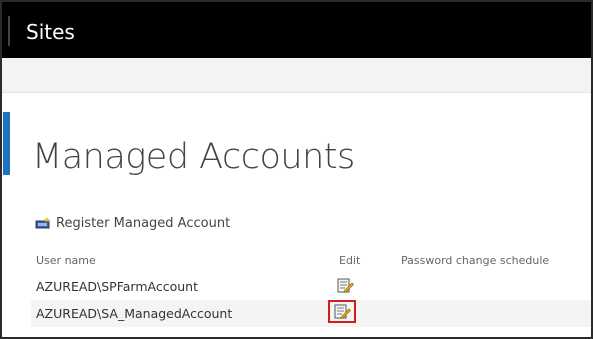 Image resolution: width=593 pixels, height=339 pixels. I want to click on account-name: AZUREAD\SPFarmAccount, so click(117, 286).